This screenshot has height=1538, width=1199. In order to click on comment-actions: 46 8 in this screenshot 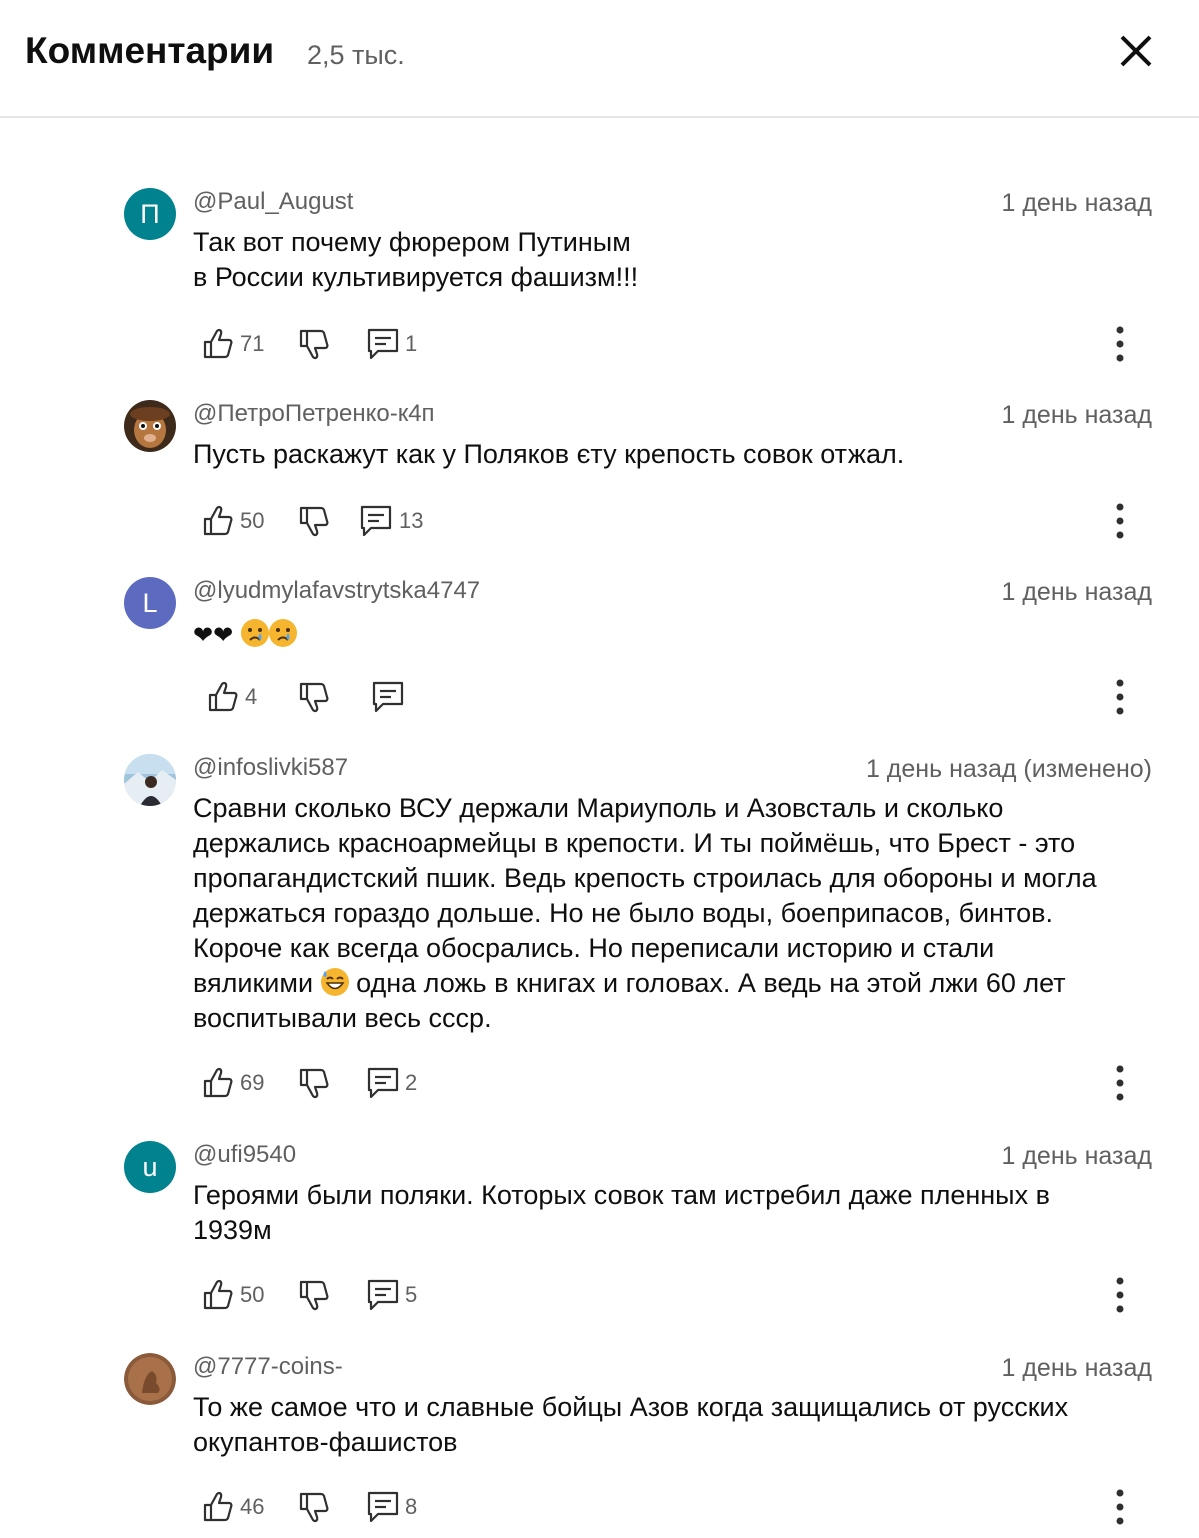, I will do `click(599, 1507)`.